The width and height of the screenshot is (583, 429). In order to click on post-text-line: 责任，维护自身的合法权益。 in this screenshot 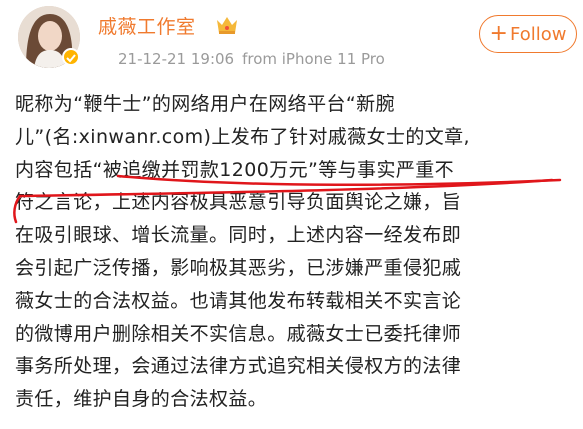, I will do `click(141, 399)`.